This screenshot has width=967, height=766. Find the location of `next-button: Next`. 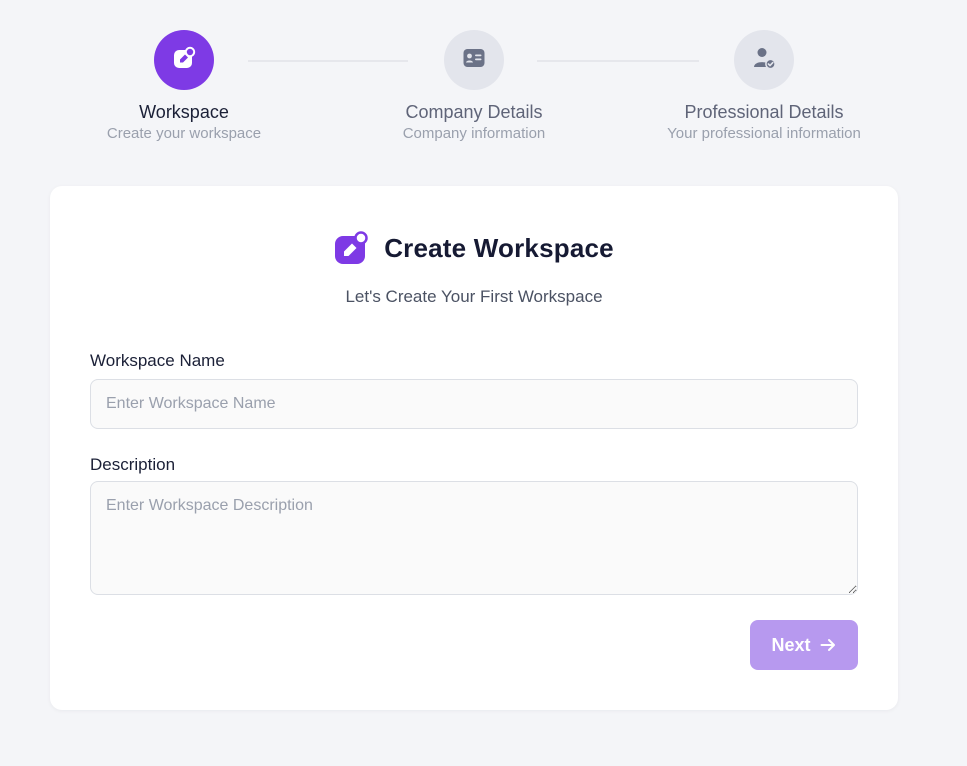

next-button: Next is located at coordinates (804, 645).